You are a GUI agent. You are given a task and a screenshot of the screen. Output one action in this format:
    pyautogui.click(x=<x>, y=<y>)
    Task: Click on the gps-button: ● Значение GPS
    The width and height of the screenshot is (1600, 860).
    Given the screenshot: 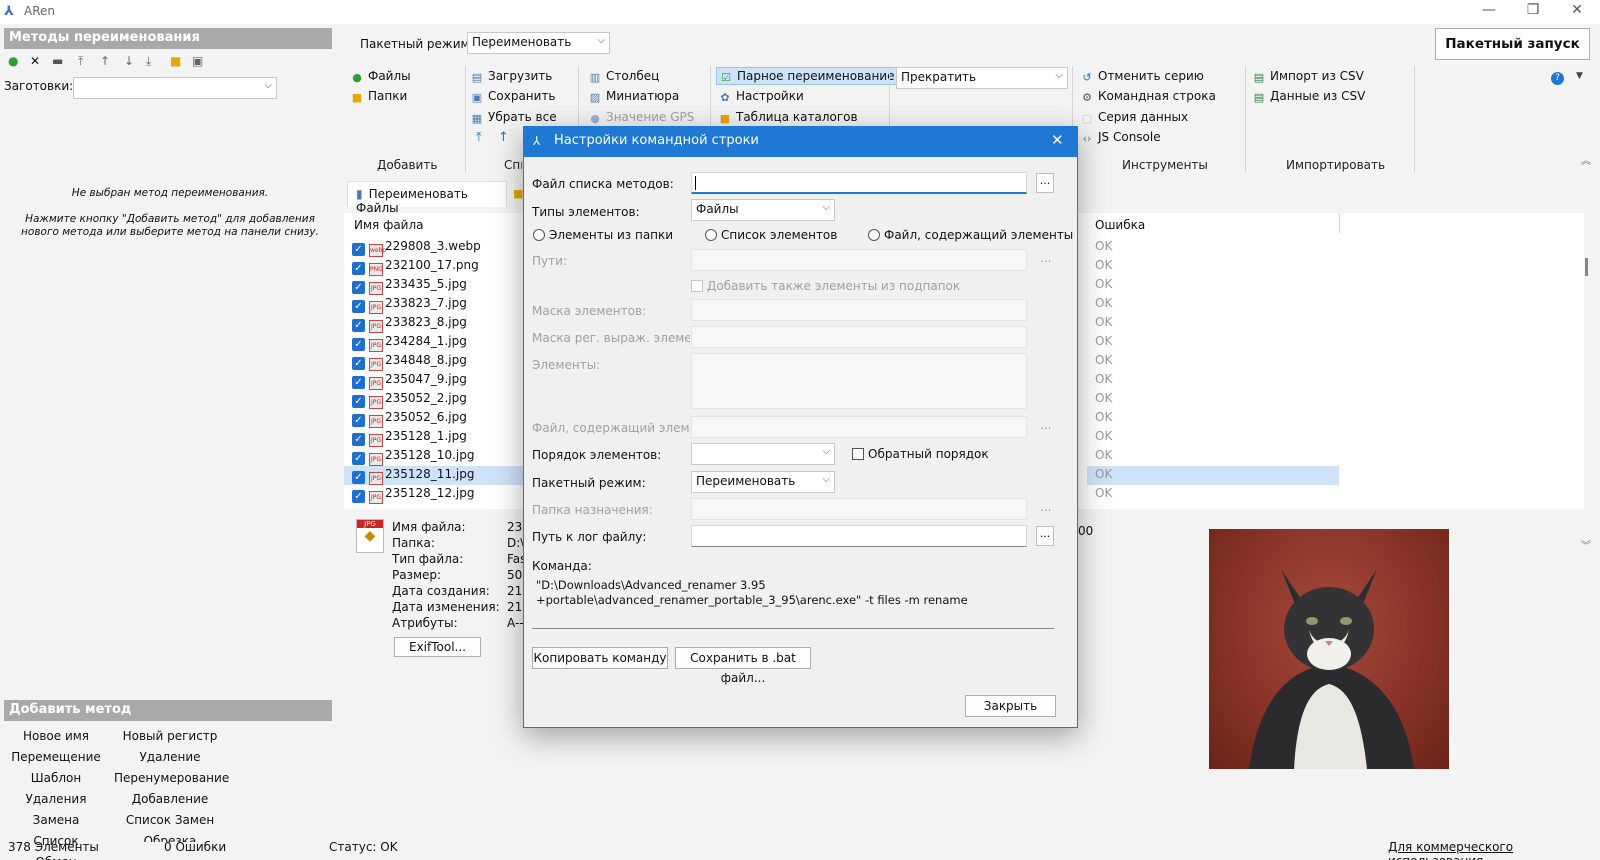 What is the action you would take?
    pyautogui.click(x=641, y=117)
    